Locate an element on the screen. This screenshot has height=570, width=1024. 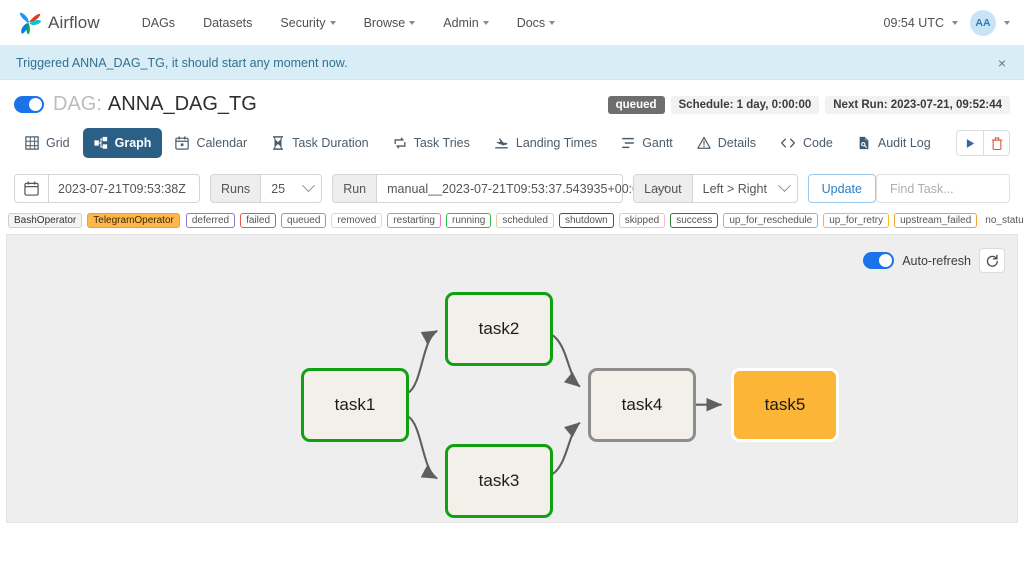
tab-label: Gantt is located at coordinates (657, 143).